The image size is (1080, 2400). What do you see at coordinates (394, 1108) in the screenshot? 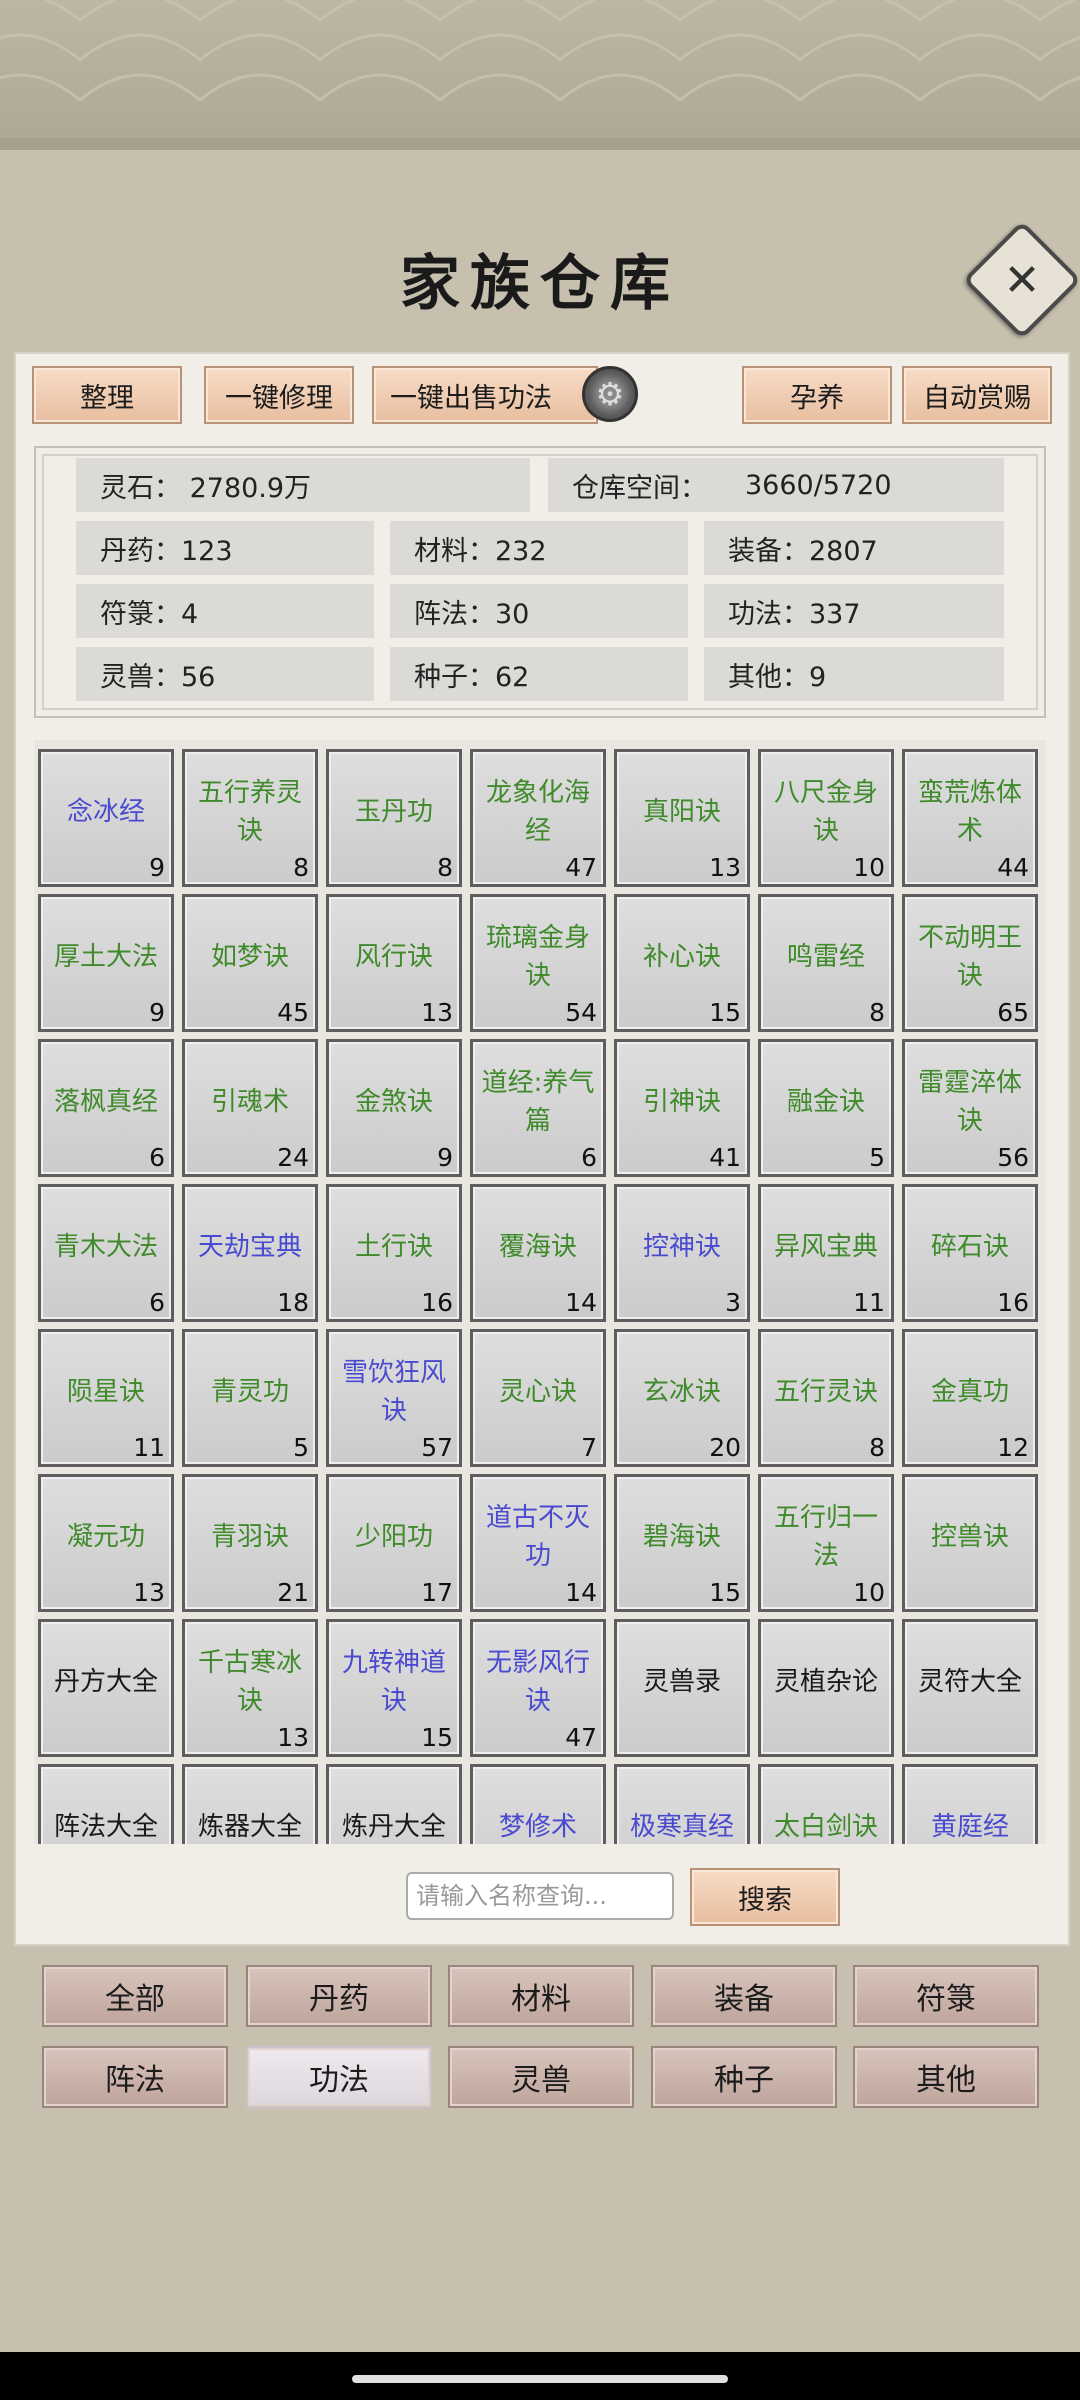
I see `item-slot: 金煞诀 9` at bounding box center [394, 1108].